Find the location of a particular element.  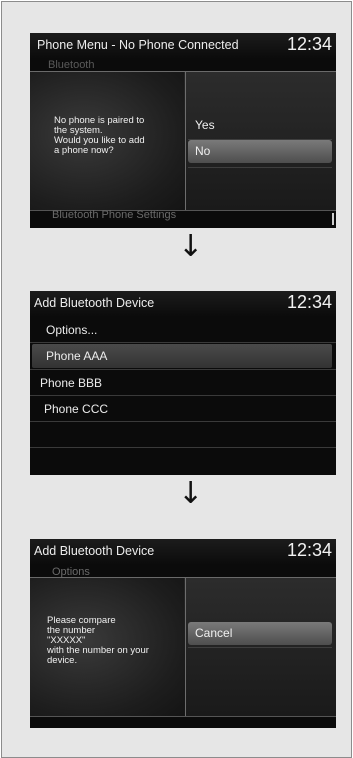

title-bar: Phone Menu - No Phone Connected 12:34 is located at coordinates (183, 46).